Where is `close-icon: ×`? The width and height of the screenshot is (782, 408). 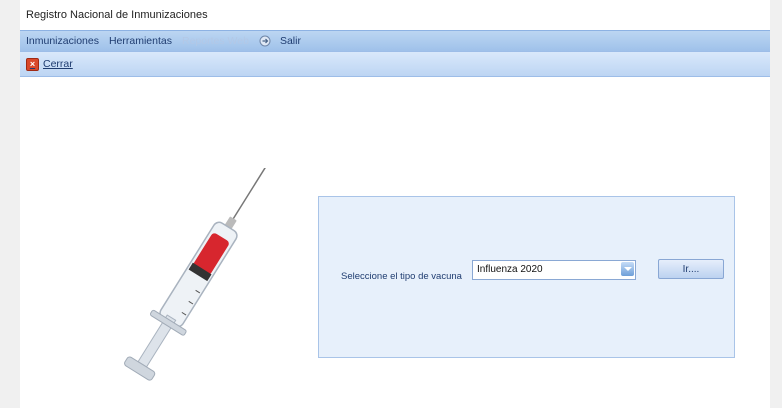
close-icon: × is located at coordinates (32, 64).